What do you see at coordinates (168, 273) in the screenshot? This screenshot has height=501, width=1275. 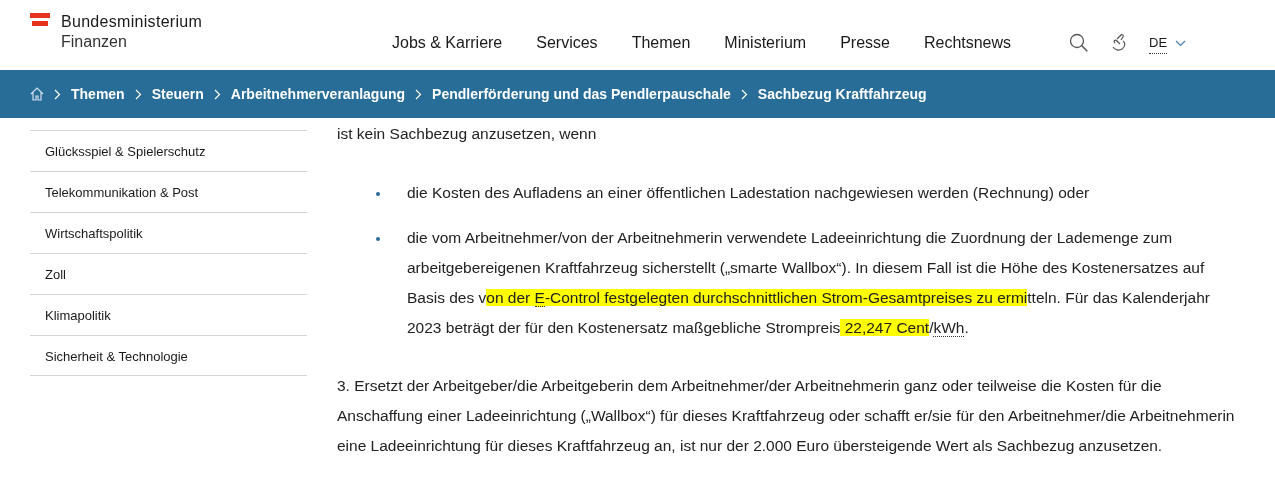 I see `sidebar-link: Zoll` at bounding box center [168, 273].